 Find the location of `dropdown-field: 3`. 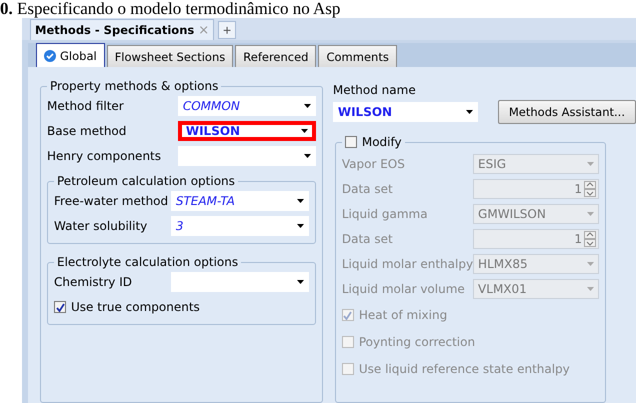

dropdown-field: 3 is located at coordinates (239, 226).